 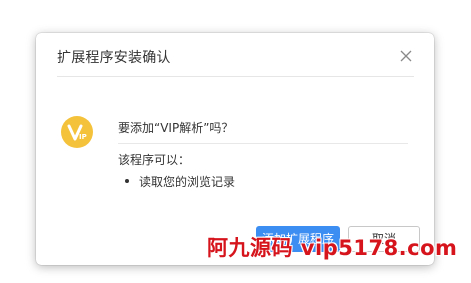 I want to click on watermark-text: 阿九源码 vip5178.com, so click(x=332, y=248).